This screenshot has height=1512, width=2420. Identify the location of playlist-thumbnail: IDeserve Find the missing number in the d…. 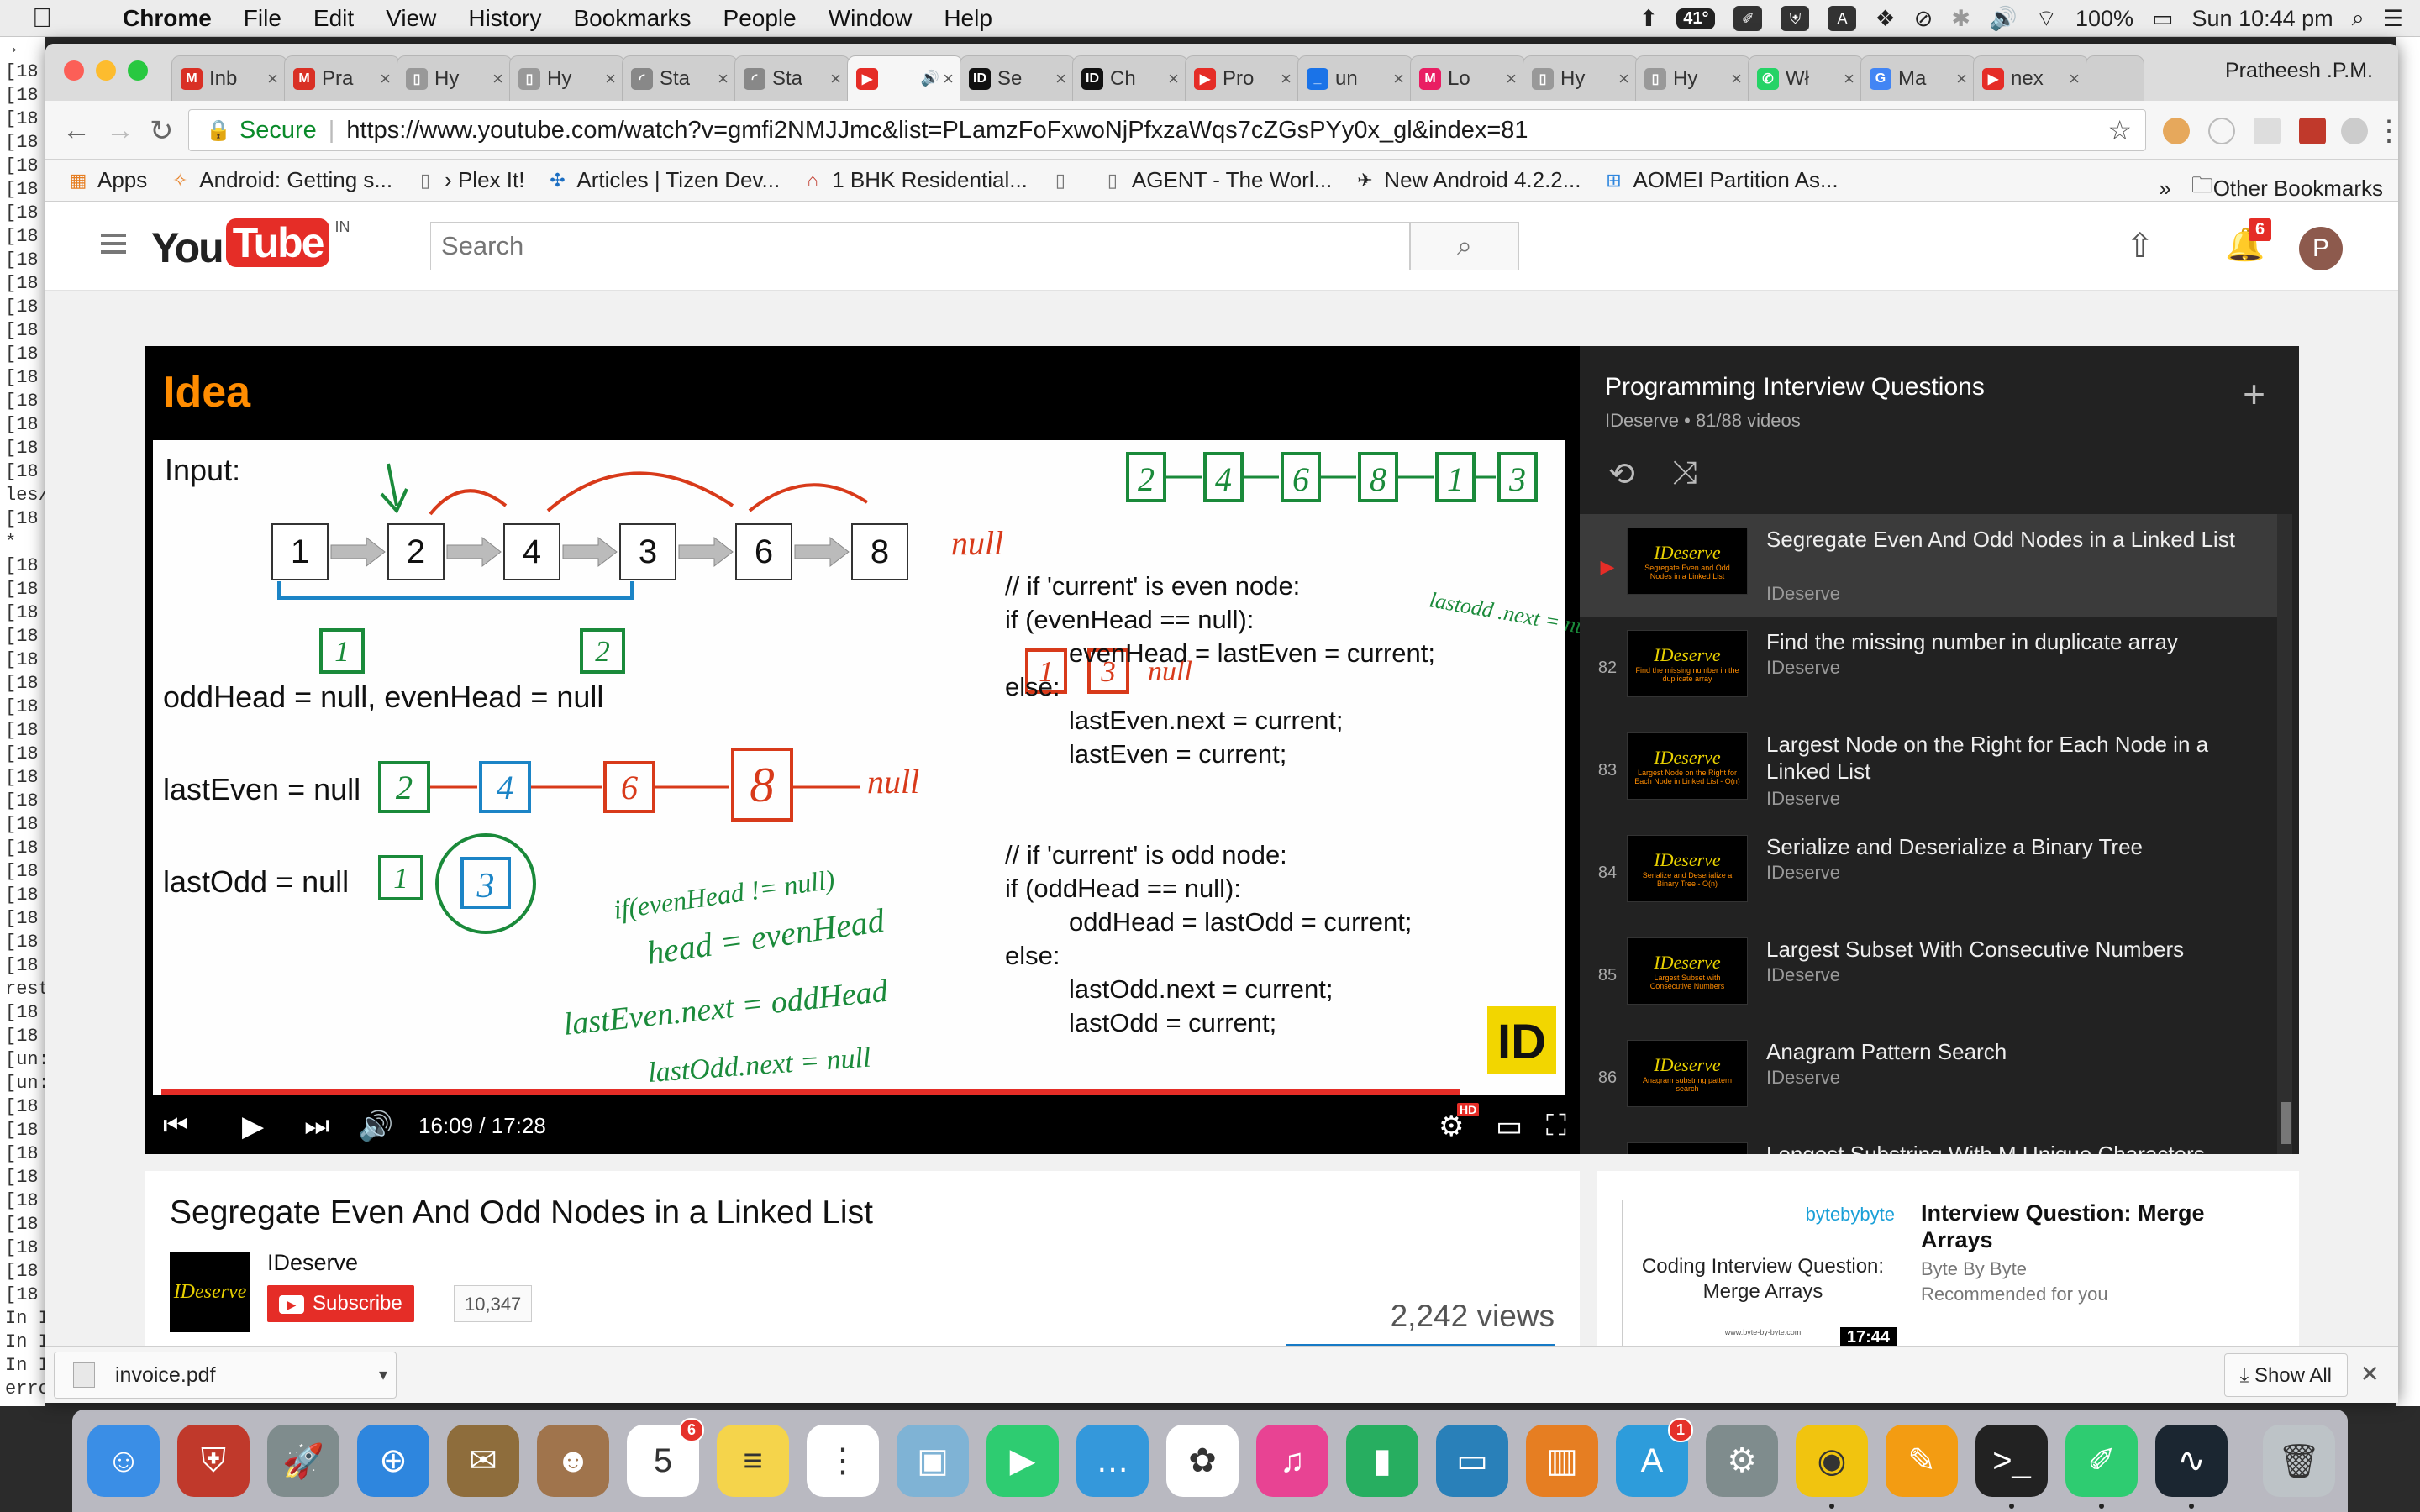
(1687, 663).